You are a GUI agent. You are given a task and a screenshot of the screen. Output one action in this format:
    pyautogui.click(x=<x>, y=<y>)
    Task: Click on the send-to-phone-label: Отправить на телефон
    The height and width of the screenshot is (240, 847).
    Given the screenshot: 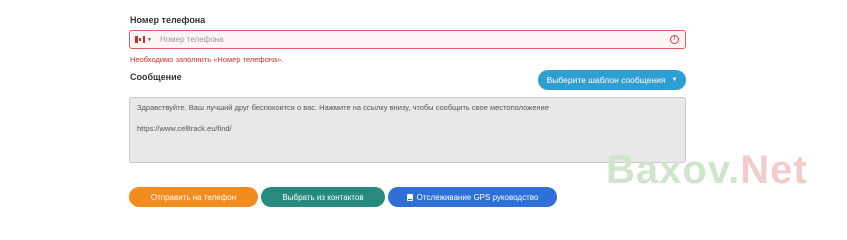 What is the action you would take?
    pyautogui.click(x=193, y=197)
    